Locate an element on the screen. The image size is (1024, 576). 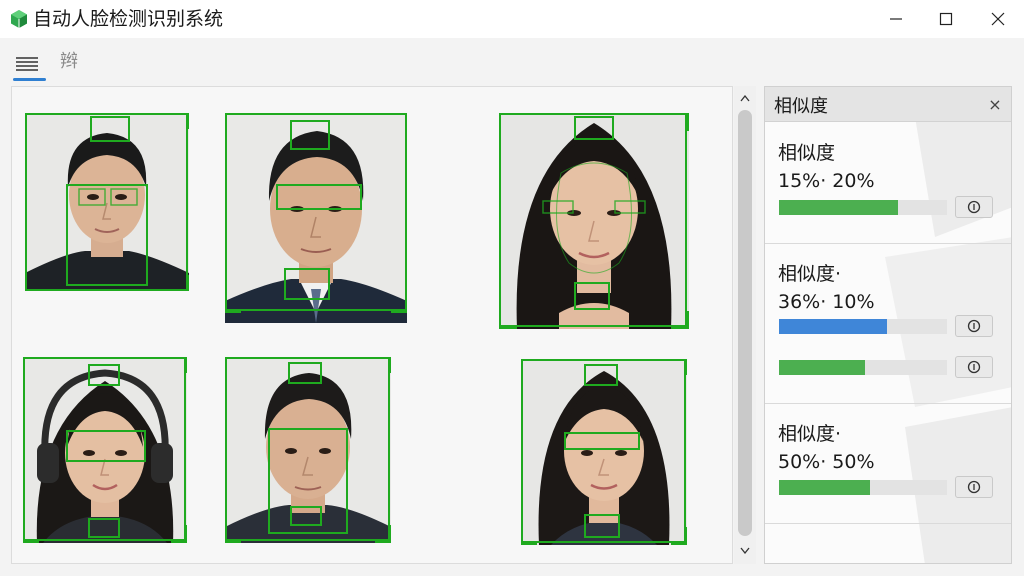
menu-icon is located at coordinates (27, 64).